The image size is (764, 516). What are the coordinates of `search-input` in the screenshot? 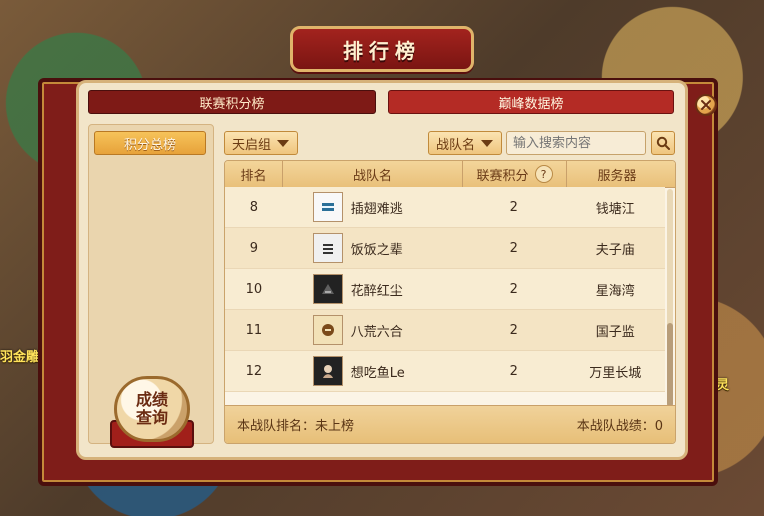 It's located at (576, 143).